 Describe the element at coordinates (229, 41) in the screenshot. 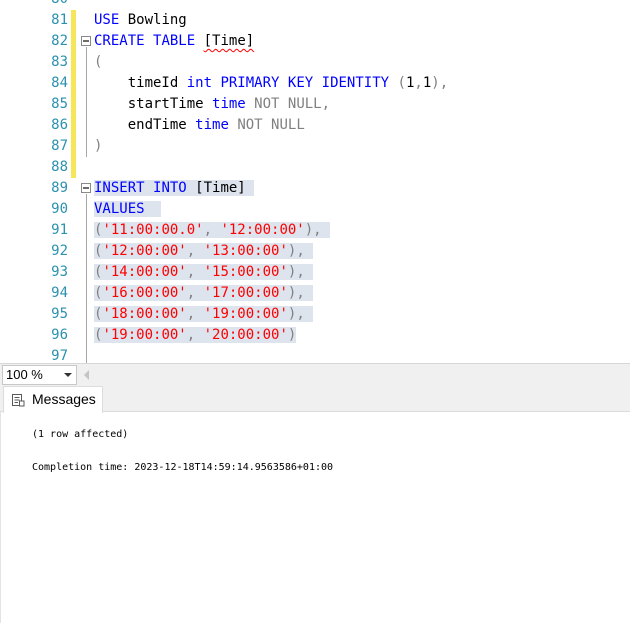

I see `code-token: [Time]` at that location.